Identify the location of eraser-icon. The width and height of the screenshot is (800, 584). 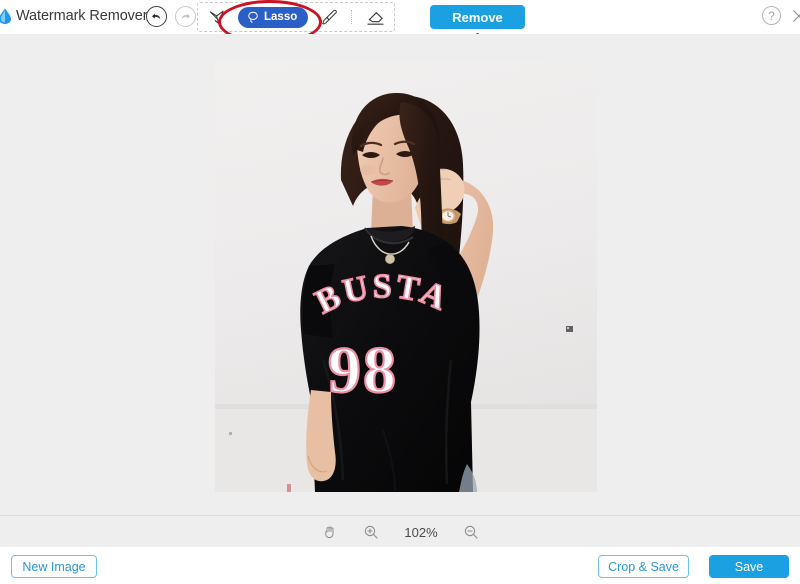
(375, 18).